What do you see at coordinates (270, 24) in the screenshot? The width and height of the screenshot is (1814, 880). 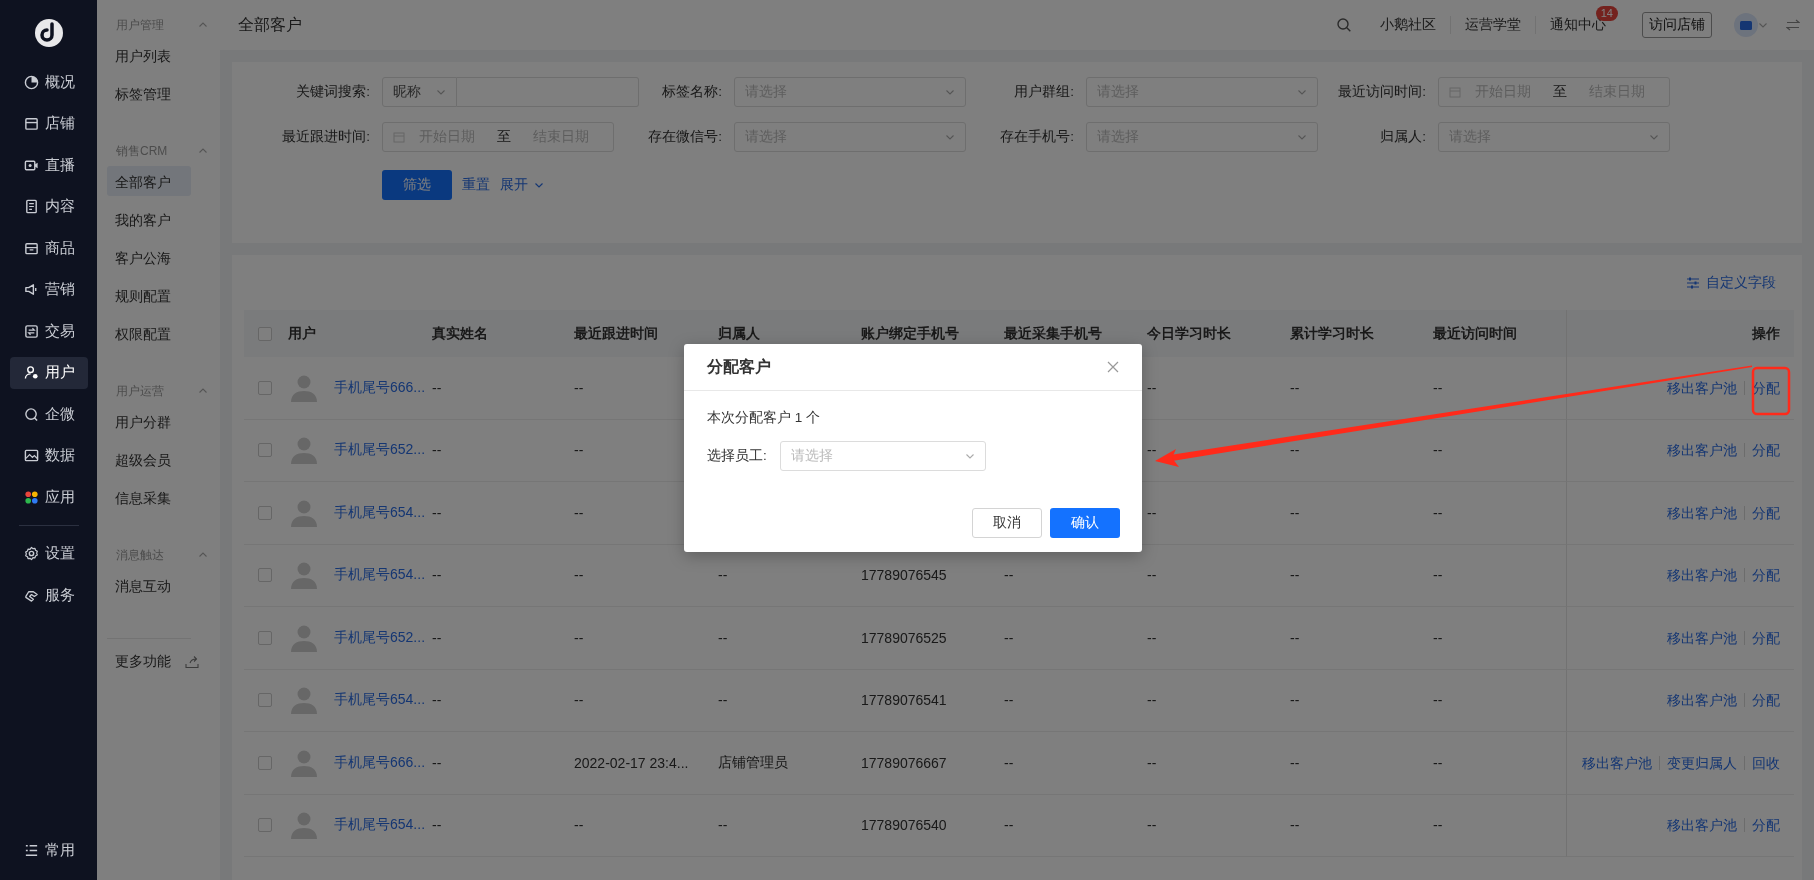 I see `page-title: 全部客户` at bounding box center [270, 24].